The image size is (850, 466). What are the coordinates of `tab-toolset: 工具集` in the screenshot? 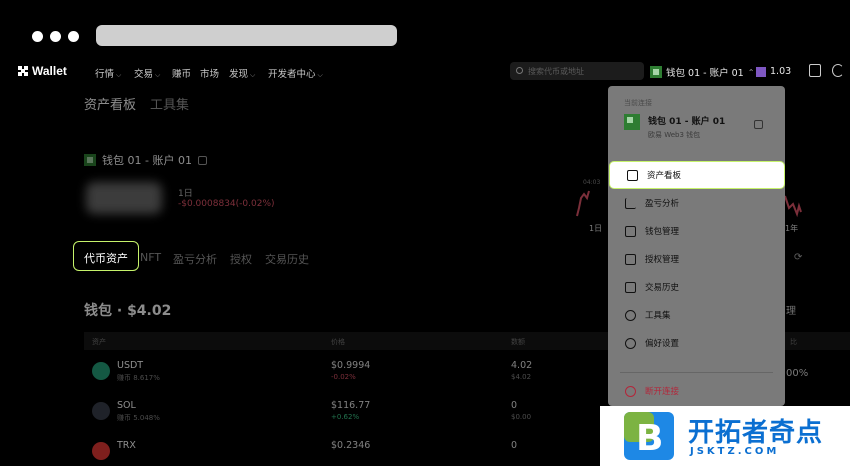 It's located at (169, 103).